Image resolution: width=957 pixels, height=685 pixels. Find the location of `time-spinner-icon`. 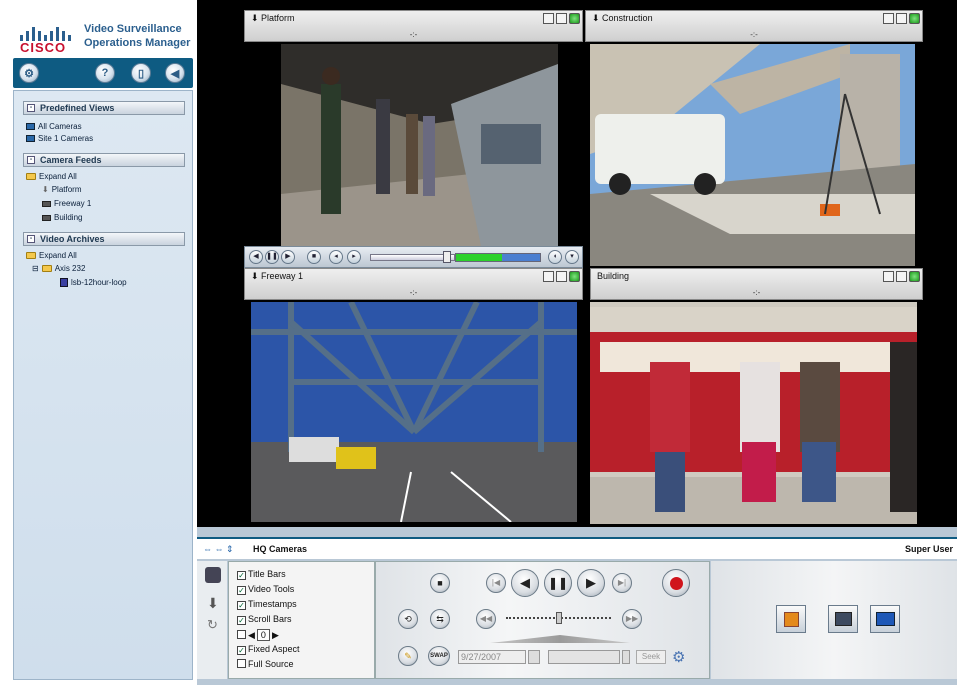

time-spinner-icon is located at coordinates (626, 657).